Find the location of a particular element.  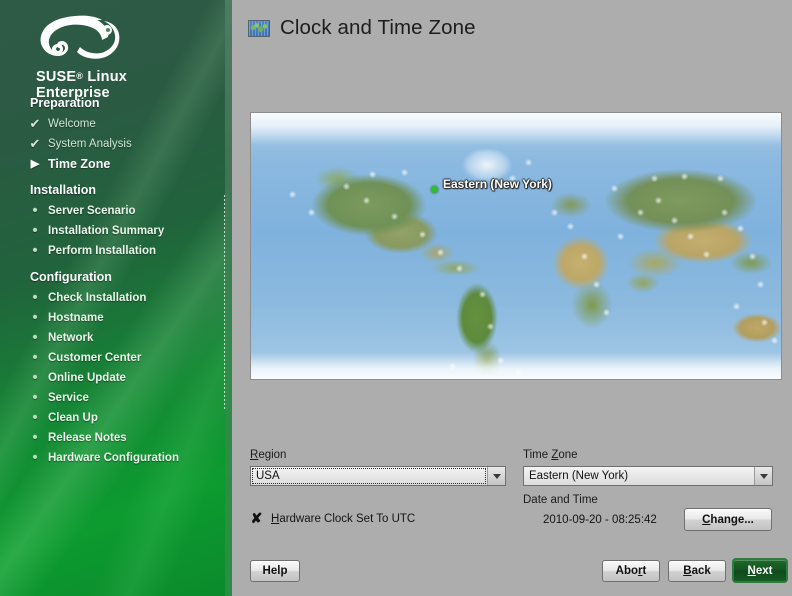

hardware-clock-utc-row: ✘ Hardware Clock Set To UTC is located at coordinates (333, 518).